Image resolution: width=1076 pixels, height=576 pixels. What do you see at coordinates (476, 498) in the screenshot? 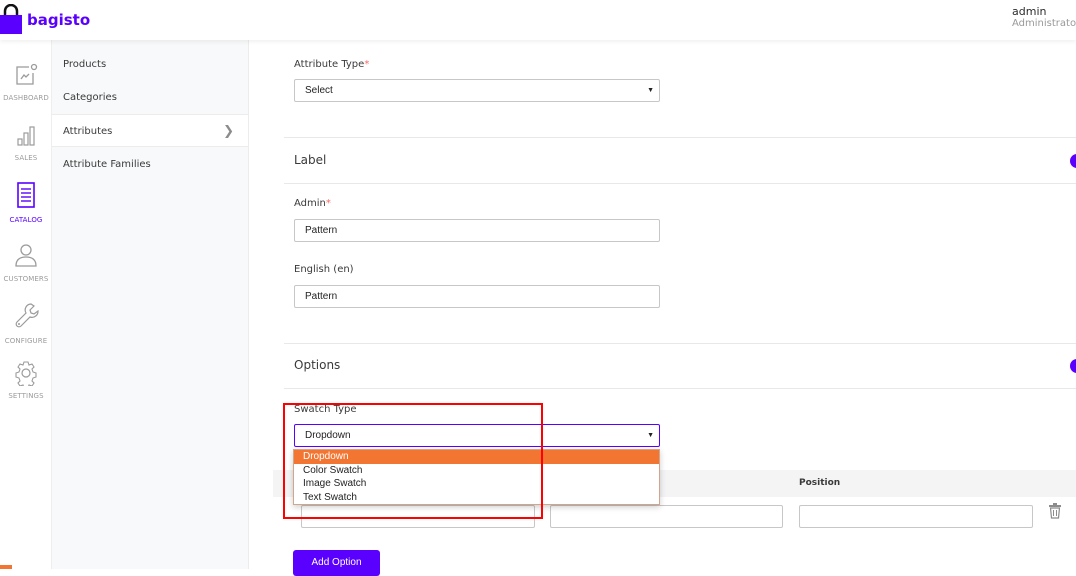
I see `dropdown-option: Text Swatch` at bounding box center [476, 498].